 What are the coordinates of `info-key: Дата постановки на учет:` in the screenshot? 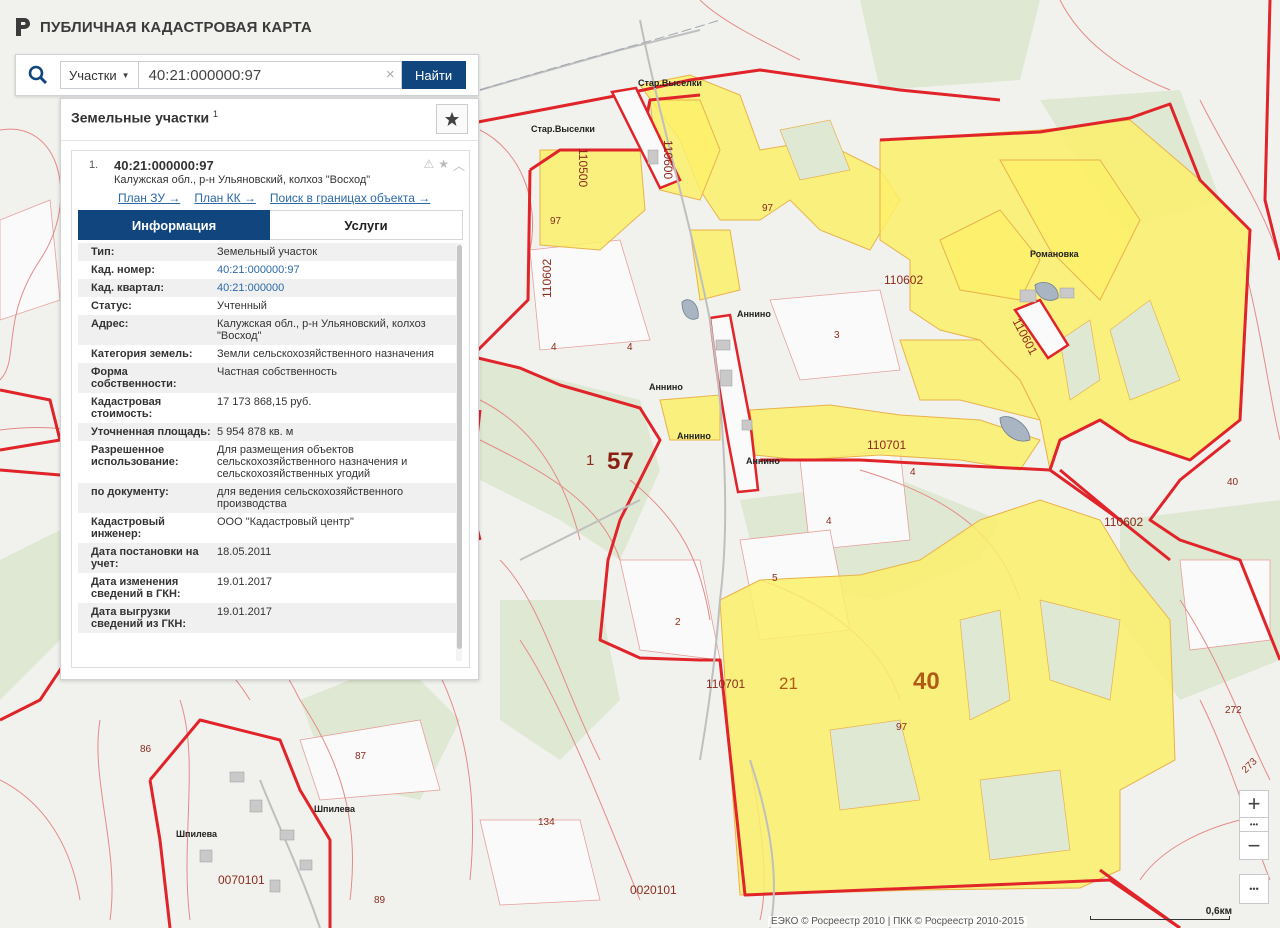 It's located at (145, 558).